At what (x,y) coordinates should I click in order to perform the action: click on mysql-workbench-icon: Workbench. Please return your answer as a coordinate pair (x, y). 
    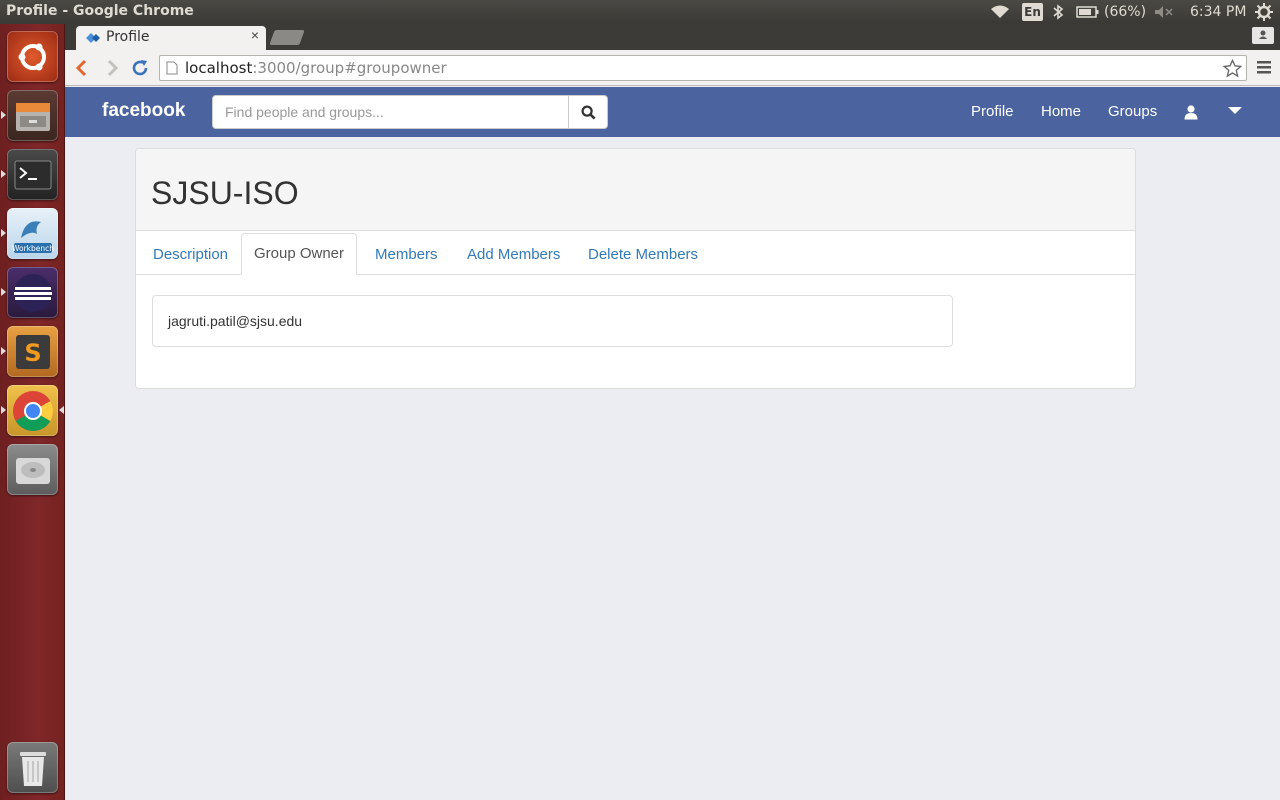
    Looking at the image, I should click on (32, 233).